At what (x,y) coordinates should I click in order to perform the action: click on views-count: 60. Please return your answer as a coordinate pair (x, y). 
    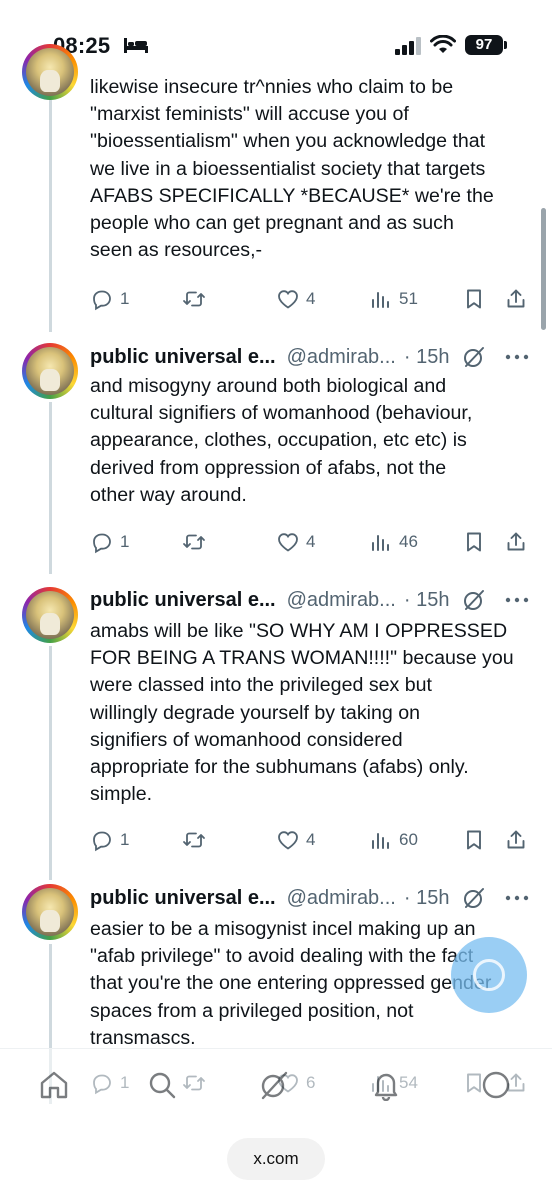
    Looking at the image, I should click on (408, 839).